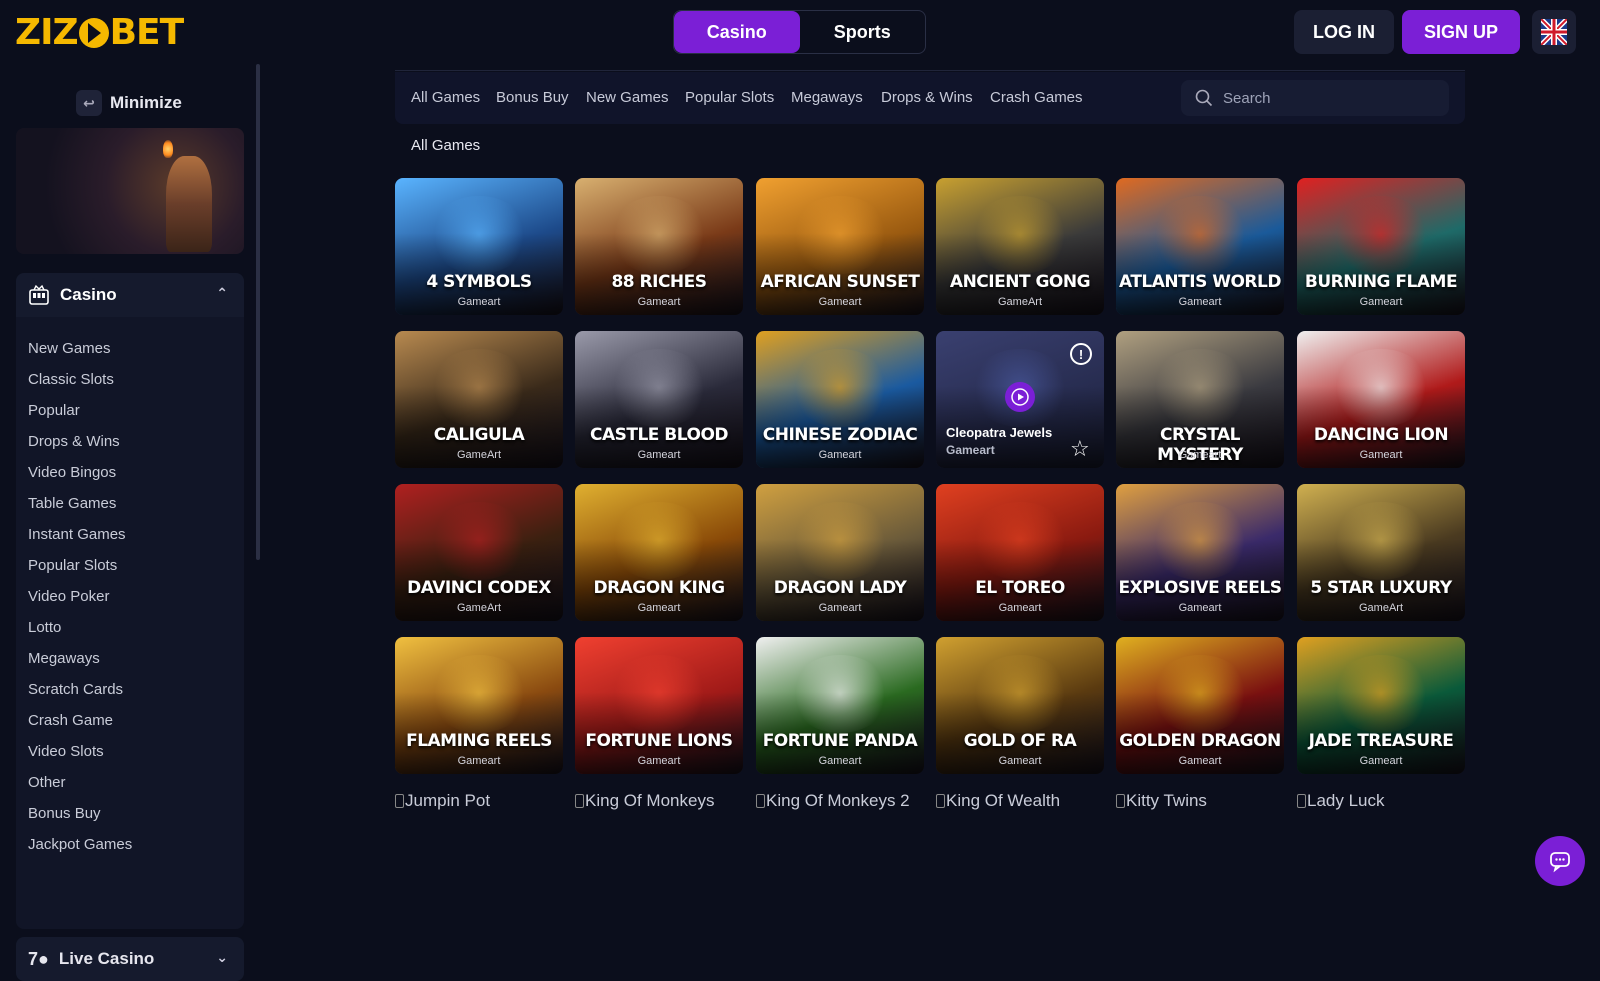  What do you see at coordinates (1020, 397) in the screenshot?
I see `play-button` at bounding box center [1020, 397].